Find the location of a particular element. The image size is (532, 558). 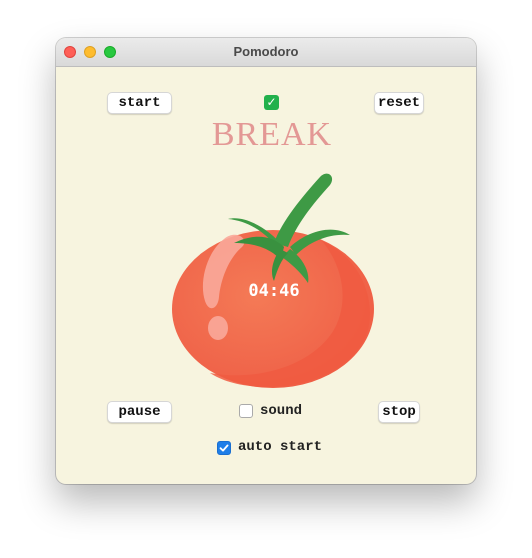

checkmark-icon is located at coordinates (224, 448).